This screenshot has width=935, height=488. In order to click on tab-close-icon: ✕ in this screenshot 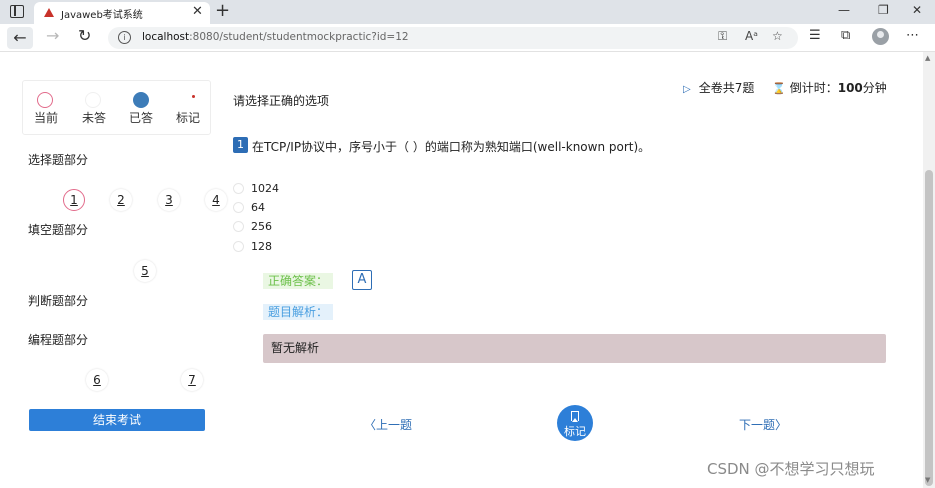, I will do `click(197, 11)`.